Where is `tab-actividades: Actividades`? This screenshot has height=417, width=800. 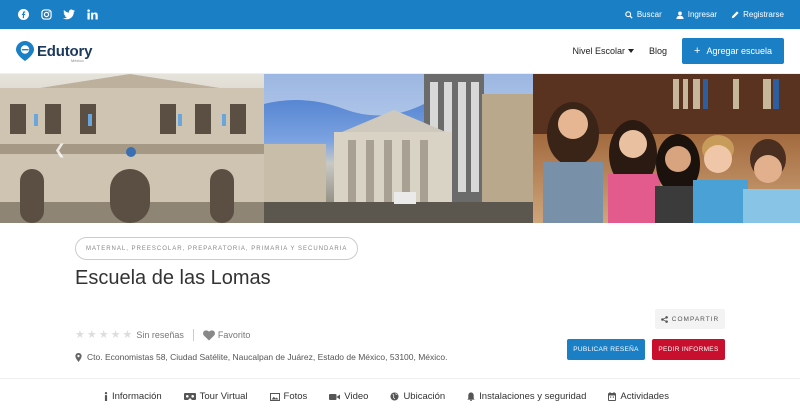
tab-actividades: Actividades is located at coordinates (638, 396).